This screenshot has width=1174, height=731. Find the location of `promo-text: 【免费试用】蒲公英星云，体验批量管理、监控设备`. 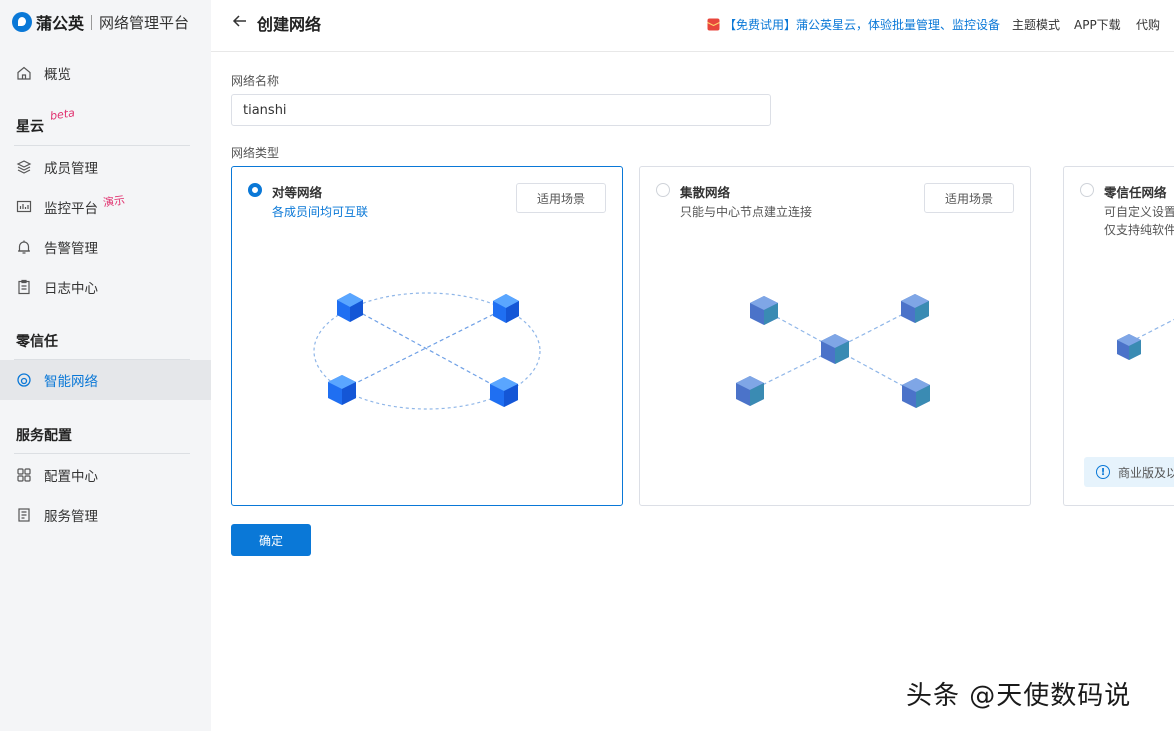

promo-text: 【免费试用】蒲公英星云，体验批量管理、监控设备 is located at coordinates (862, 25).